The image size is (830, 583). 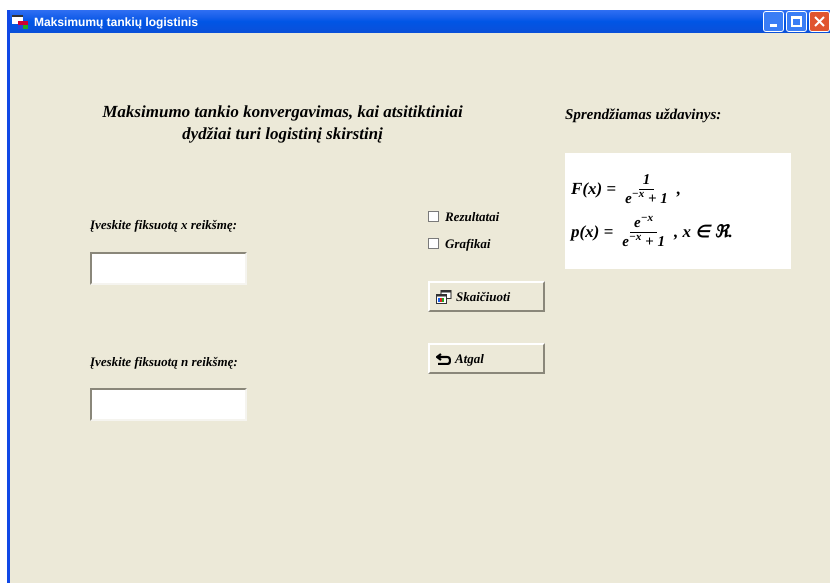 I want to click on app-icon, so click(x=20, y=21).